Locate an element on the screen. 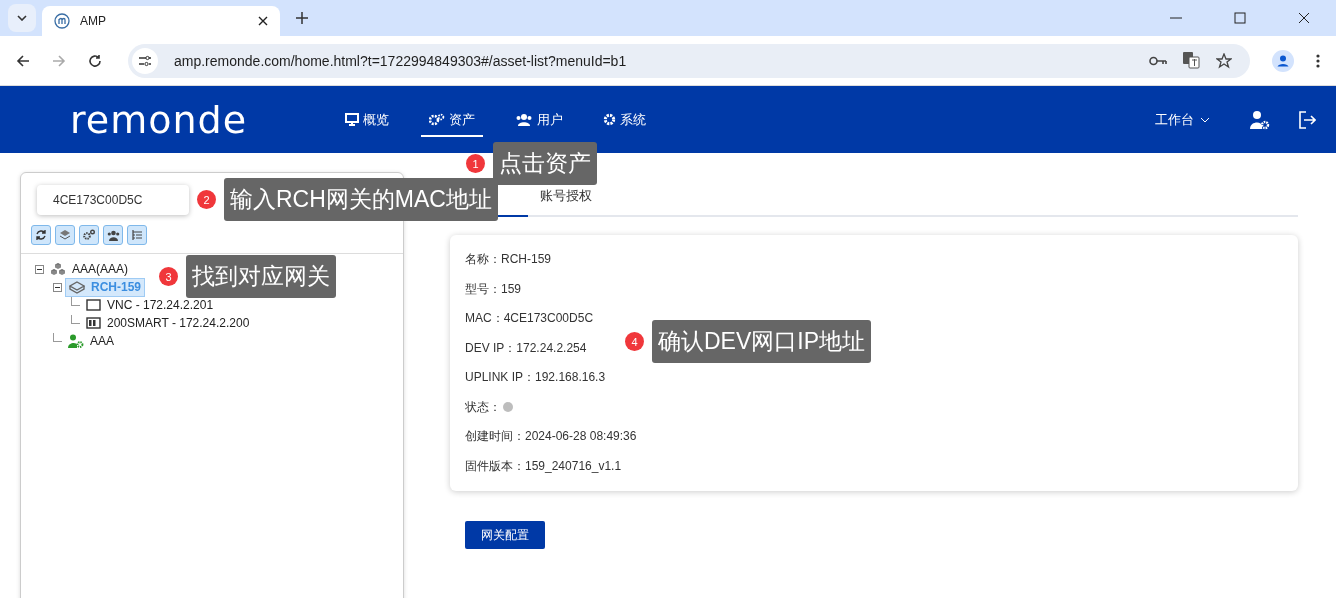  tab: 账号授权 is located at coordinates (566, 202).